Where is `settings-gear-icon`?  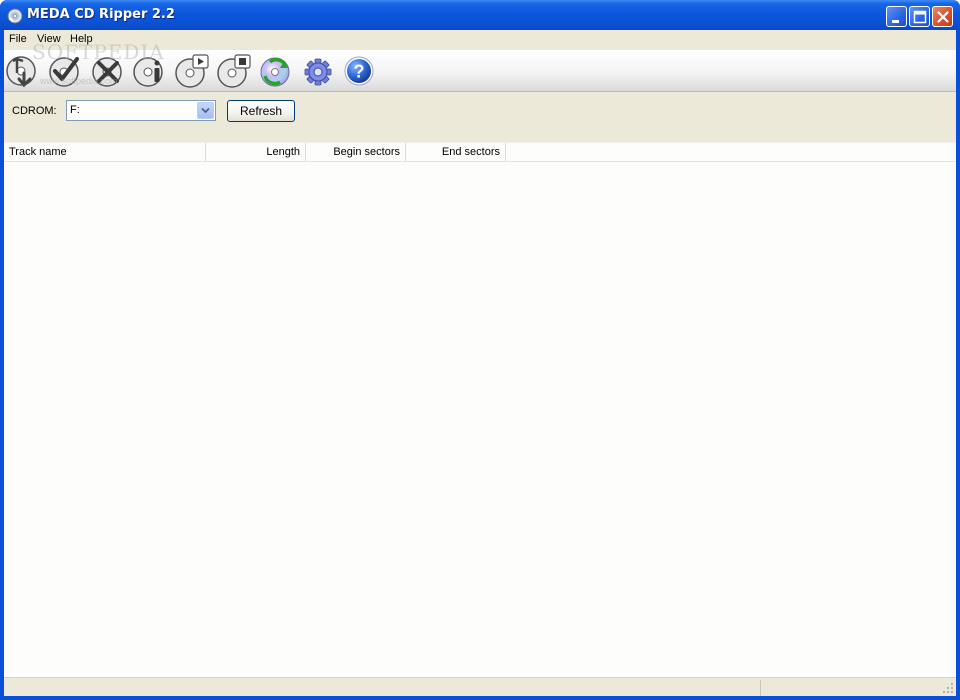
settings-gear-icon is located at coordinates (318, 72).